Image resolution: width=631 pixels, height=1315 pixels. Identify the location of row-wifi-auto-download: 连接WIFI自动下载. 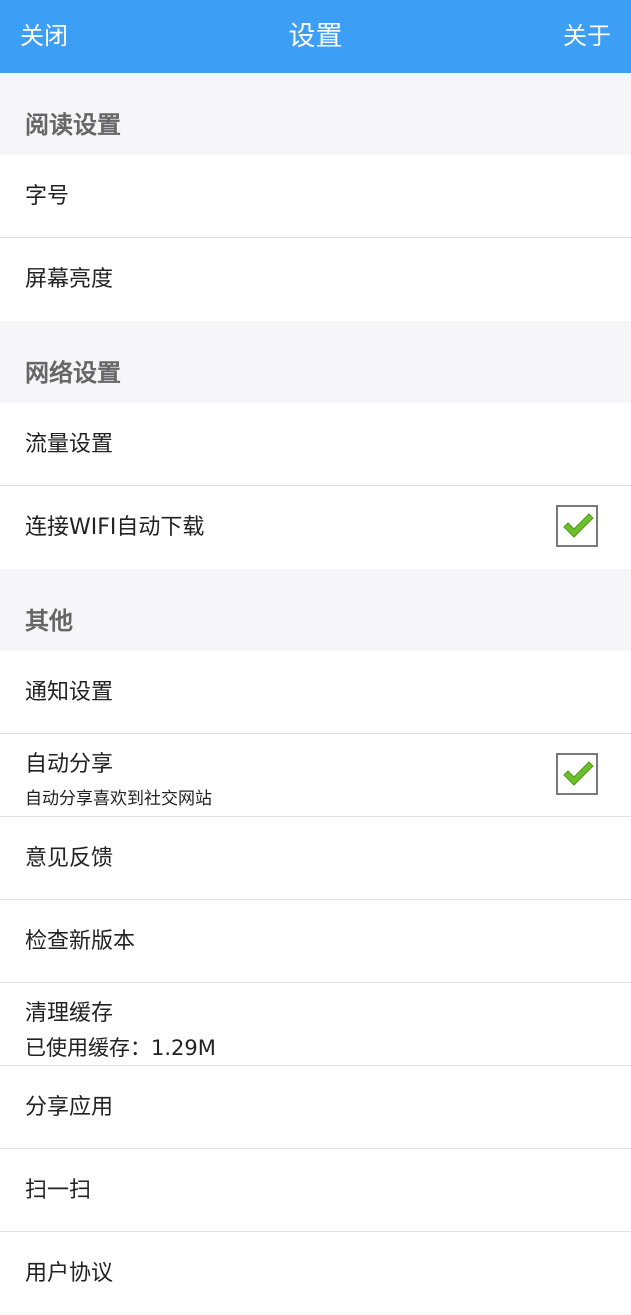
(315, 527).